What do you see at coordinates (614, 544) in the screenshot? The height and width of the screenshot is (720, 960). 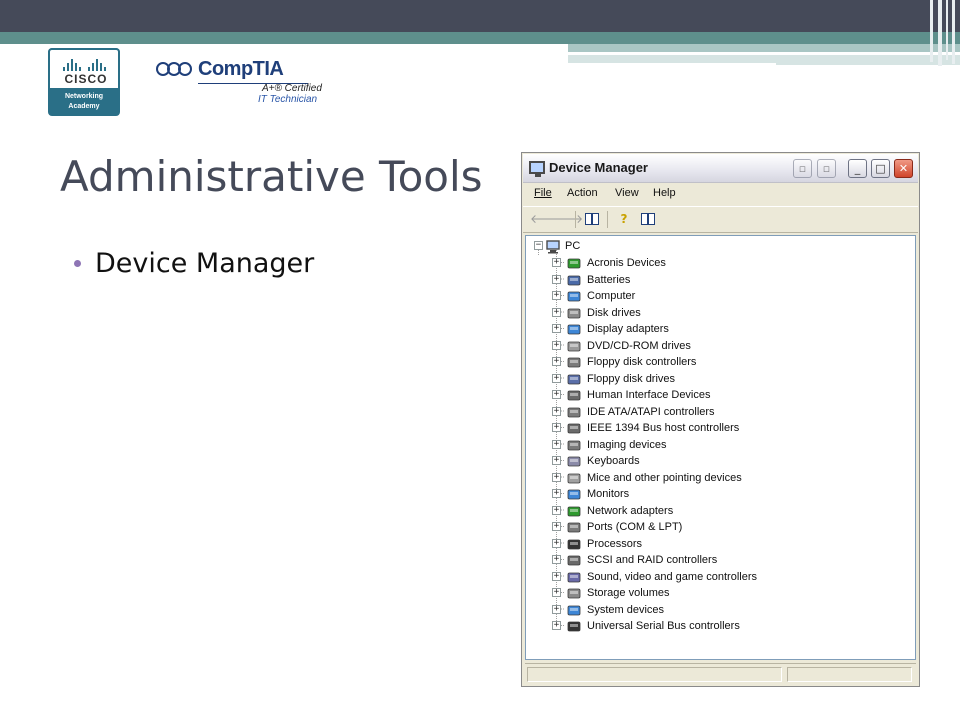 I see `tree-item-label: Processors` at bounding box center [614, 544].